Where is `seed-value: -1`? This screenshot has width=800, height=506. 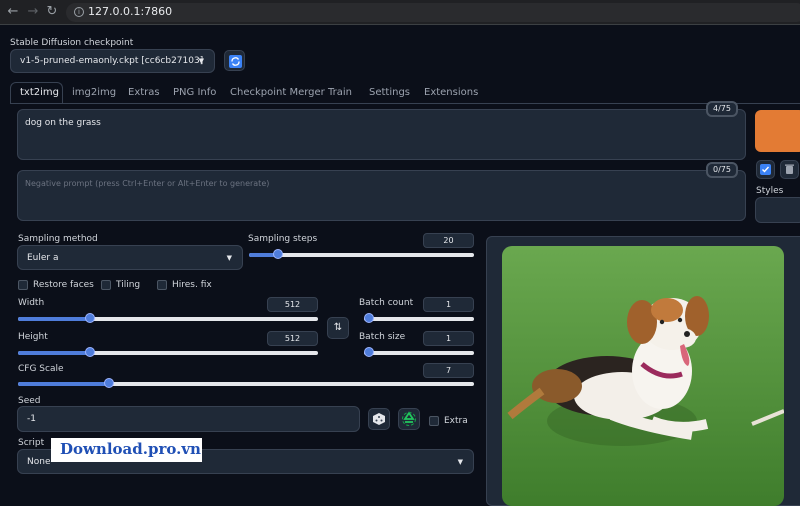 seed-value: -1 is located at coordinates (31, 419).